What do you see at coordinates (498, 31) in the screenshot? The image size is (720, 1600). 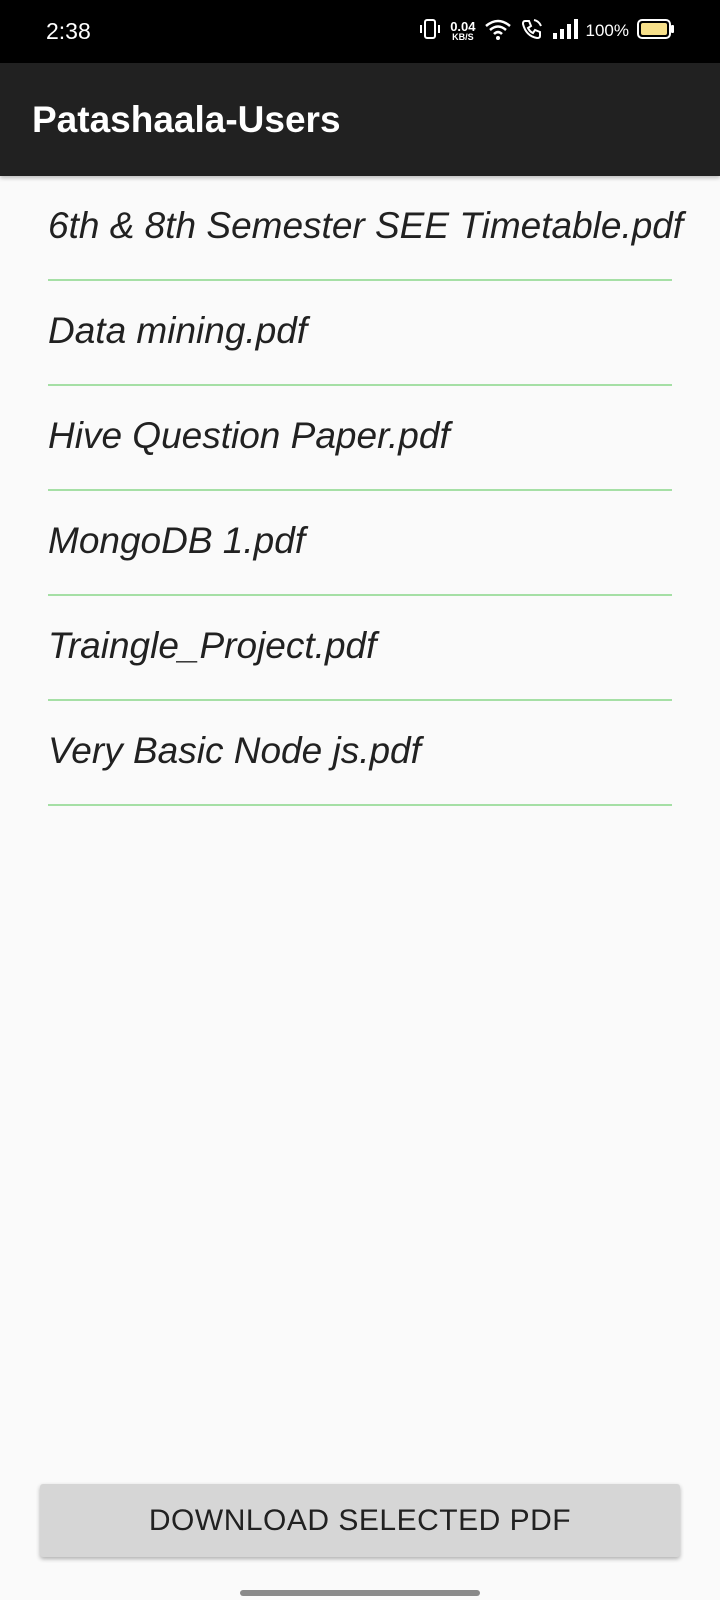 I see `wifi-icon` at bounding box center [498, 31].